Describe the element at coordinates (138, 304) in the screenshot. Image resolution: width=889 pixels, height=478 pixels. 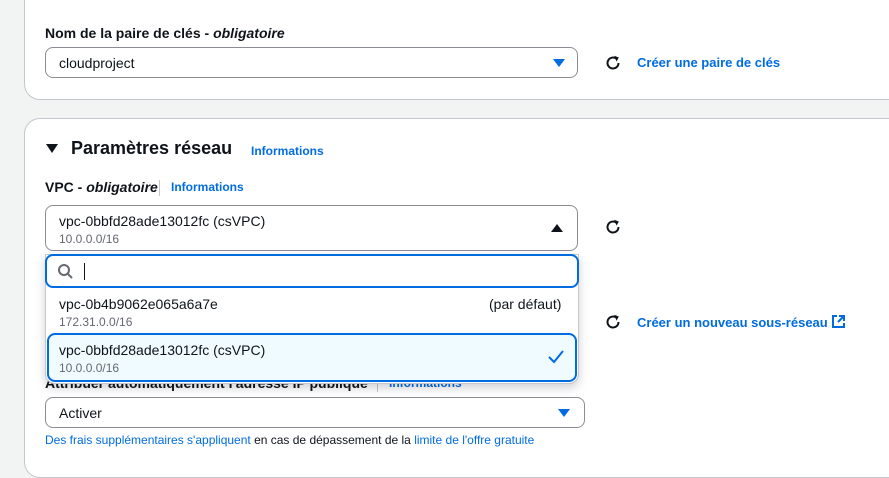
I see `vpc-option-name: vpc-0b4b9062e065a6a7e` at that location.